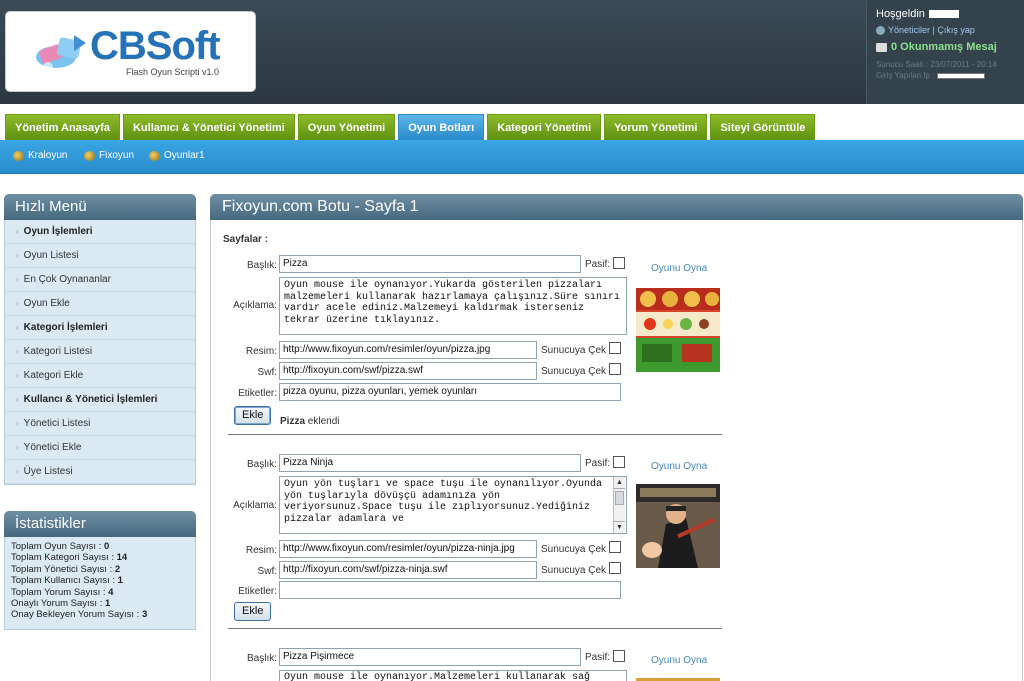  Describe the element at coordinates (116, 155) in the screenshot. I see `subnav-label: Fixoyun` at that location.